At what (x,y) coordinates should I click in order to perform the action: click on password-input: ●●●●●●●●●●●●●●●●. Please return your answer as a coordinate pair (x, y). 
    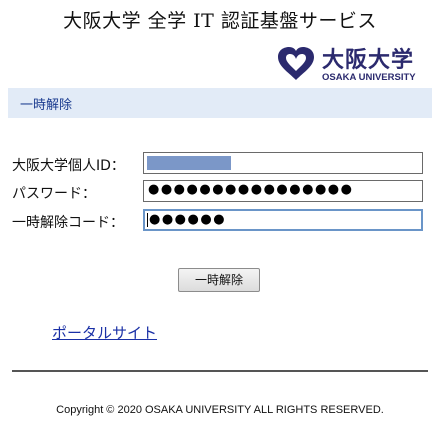
    Looking at the image, I should click on (283, 191).